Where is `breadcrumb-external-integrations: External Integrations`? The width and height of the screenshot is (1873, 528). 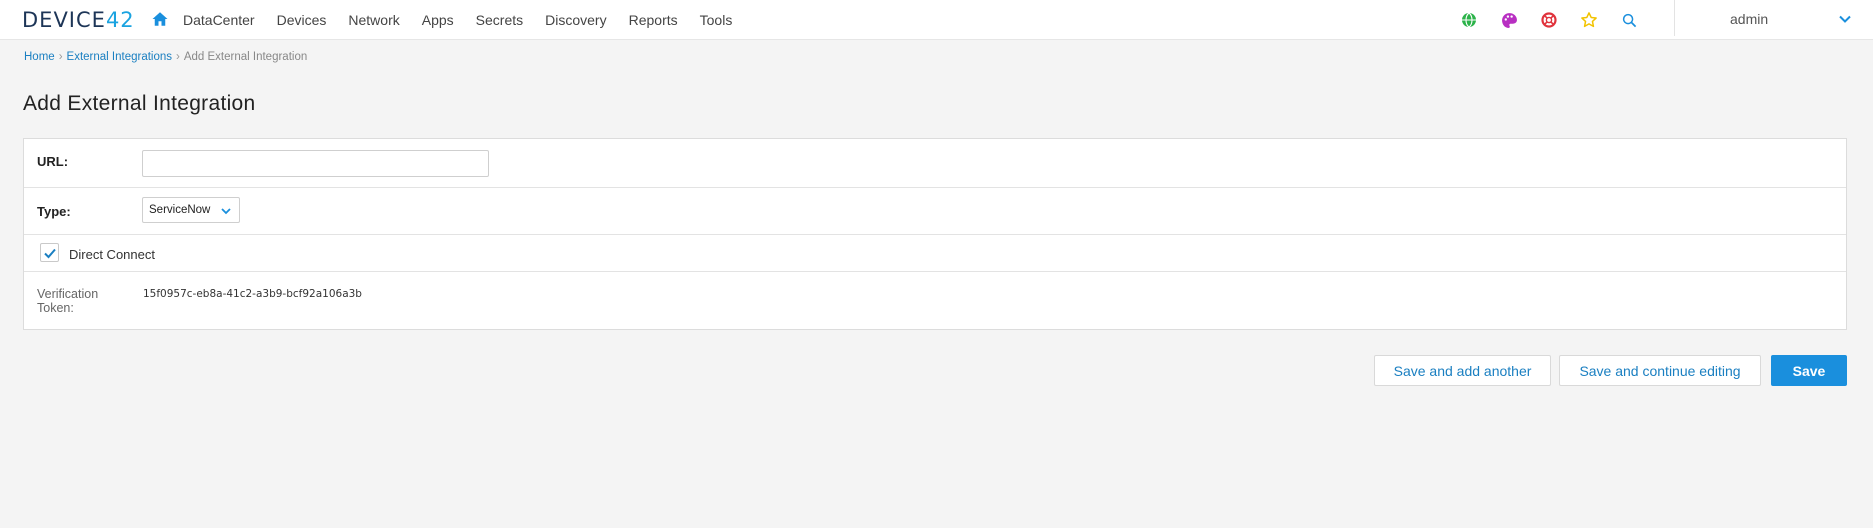
breadcrumb-external-integrations: External Integrations is located at coordinates (119, 57).